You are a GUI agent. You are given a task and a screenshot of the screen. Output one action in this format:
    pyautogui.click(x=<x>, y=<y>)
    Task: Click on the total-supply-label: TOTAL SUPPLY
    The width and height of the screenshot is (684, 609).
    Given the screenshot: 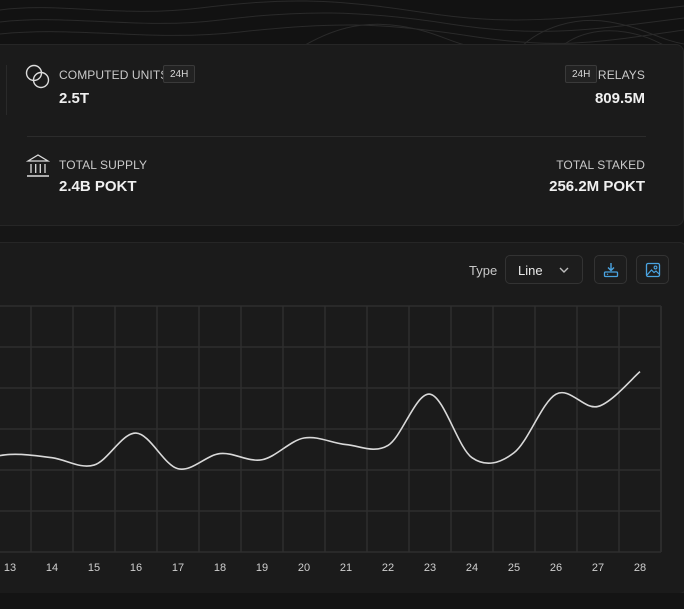 What is the action you would take?
    pyautogui.click(x=103, y=165)
    